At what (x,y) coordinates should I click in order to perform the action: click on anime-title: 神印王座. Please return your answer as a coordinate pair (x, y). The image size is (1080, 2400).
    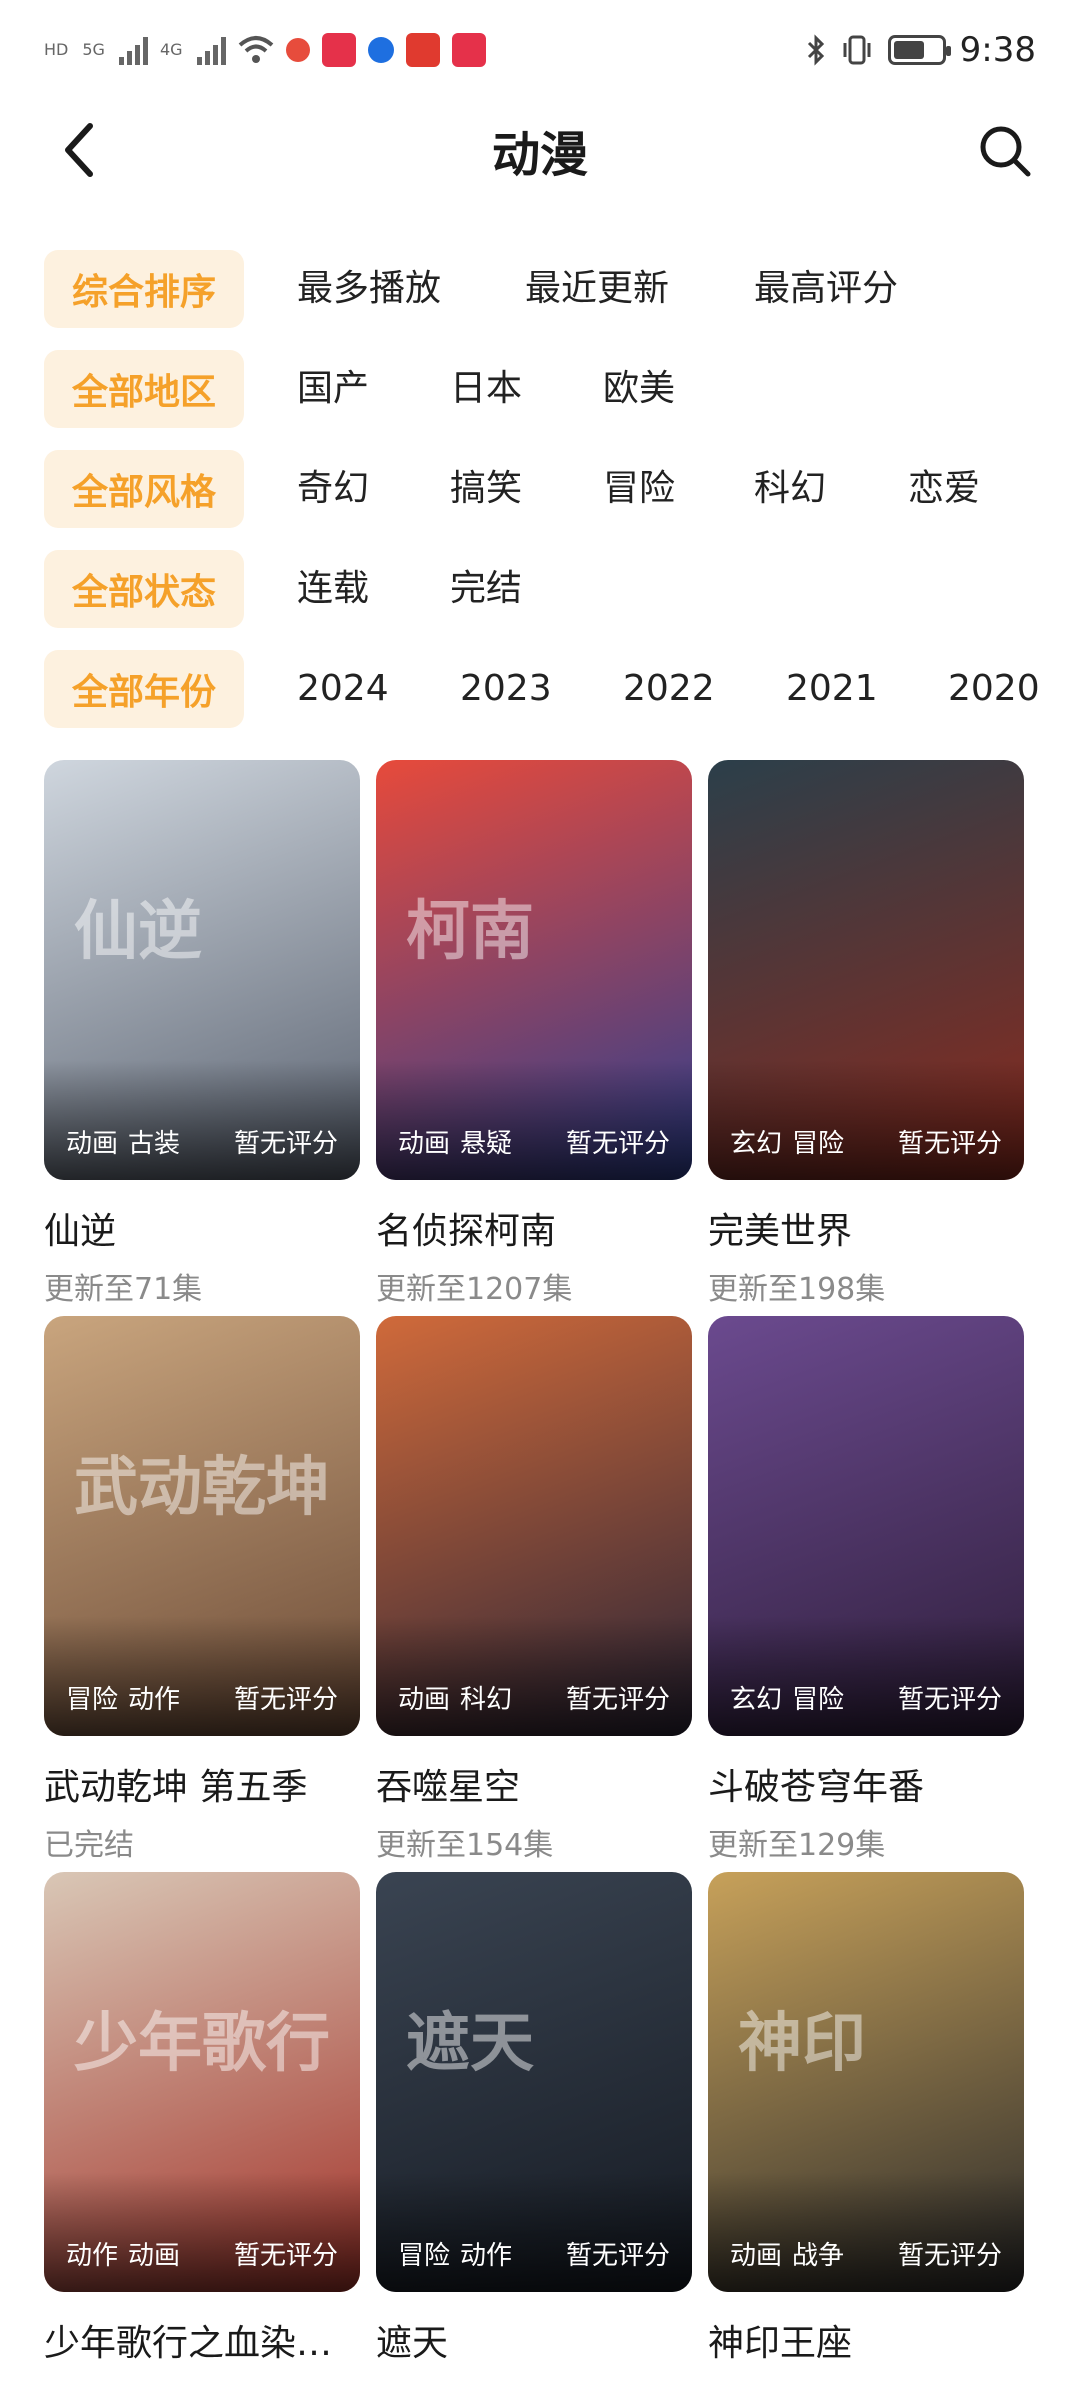
    Looking at the image, I should click on (866, 2340).